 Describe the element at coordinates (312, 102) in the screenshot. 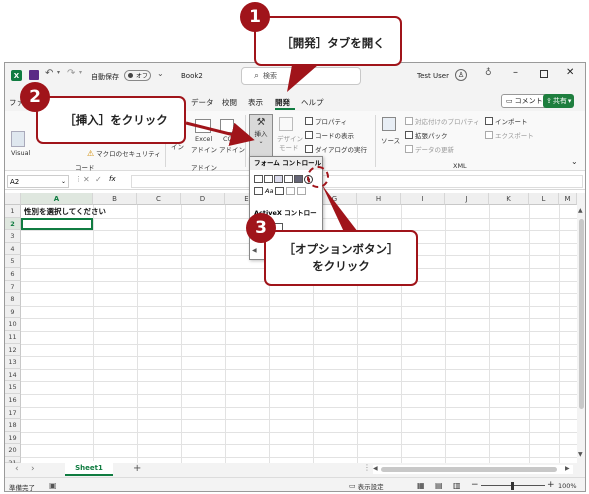

I see `tab-help: ヘルプ` at that location.